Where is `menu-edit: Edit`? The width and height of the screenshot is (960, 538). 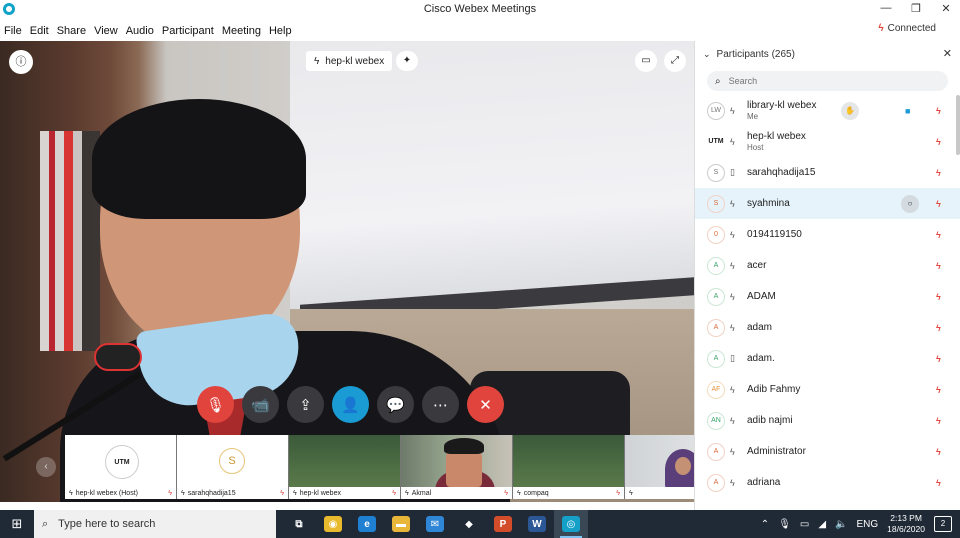 menu-edit: Edit is located at coordinates (39, 31).